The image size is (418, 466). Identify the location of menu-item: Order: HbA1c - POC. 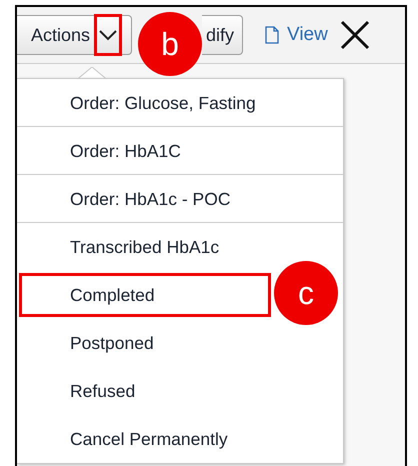
(180, 199).